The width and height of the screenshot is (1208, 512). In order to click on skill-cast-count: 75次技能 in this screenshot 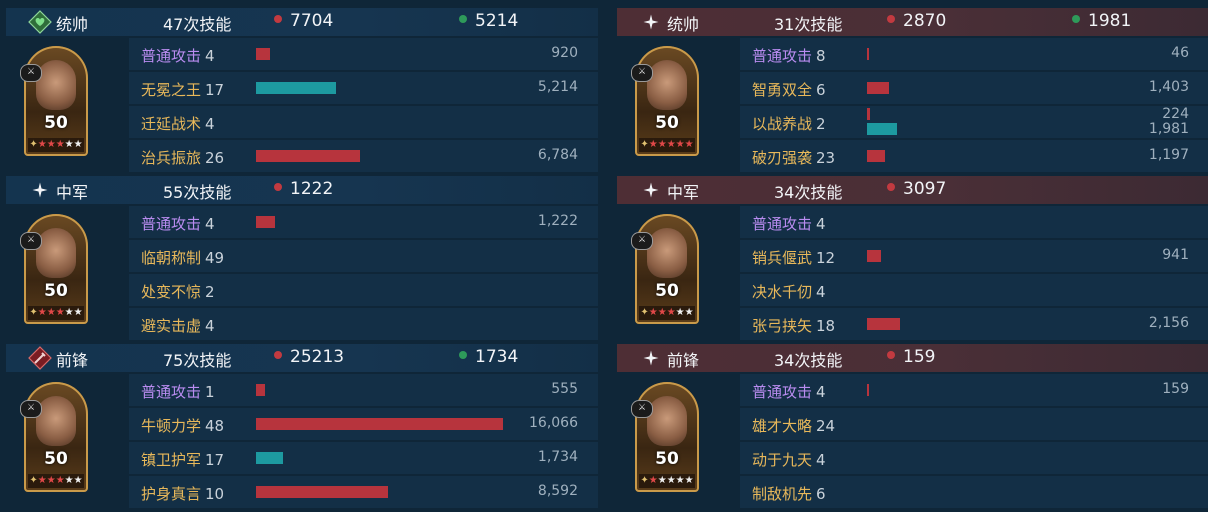, I will do `click(197, 360)`.